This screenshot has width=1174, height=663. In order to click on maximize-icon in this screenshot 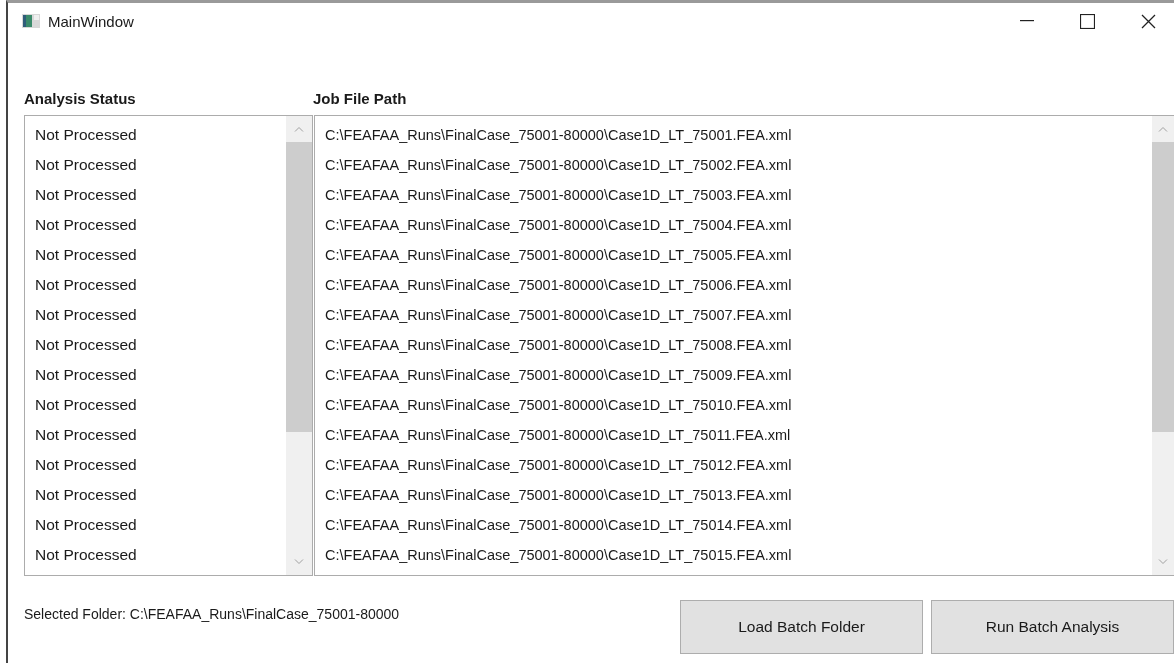, I will do `click(1087, 21)`.